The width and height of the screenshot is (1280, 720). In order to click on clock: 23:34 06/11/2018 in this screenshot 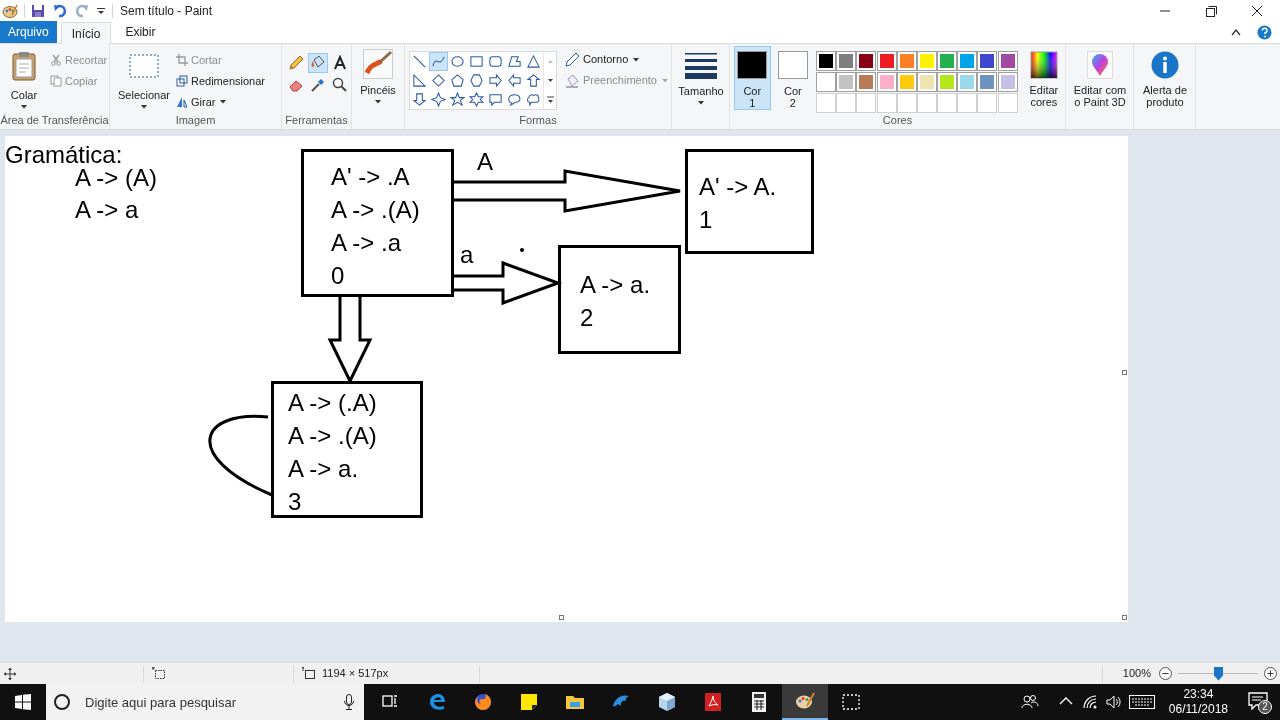, I will do `click(1198, 702)`.